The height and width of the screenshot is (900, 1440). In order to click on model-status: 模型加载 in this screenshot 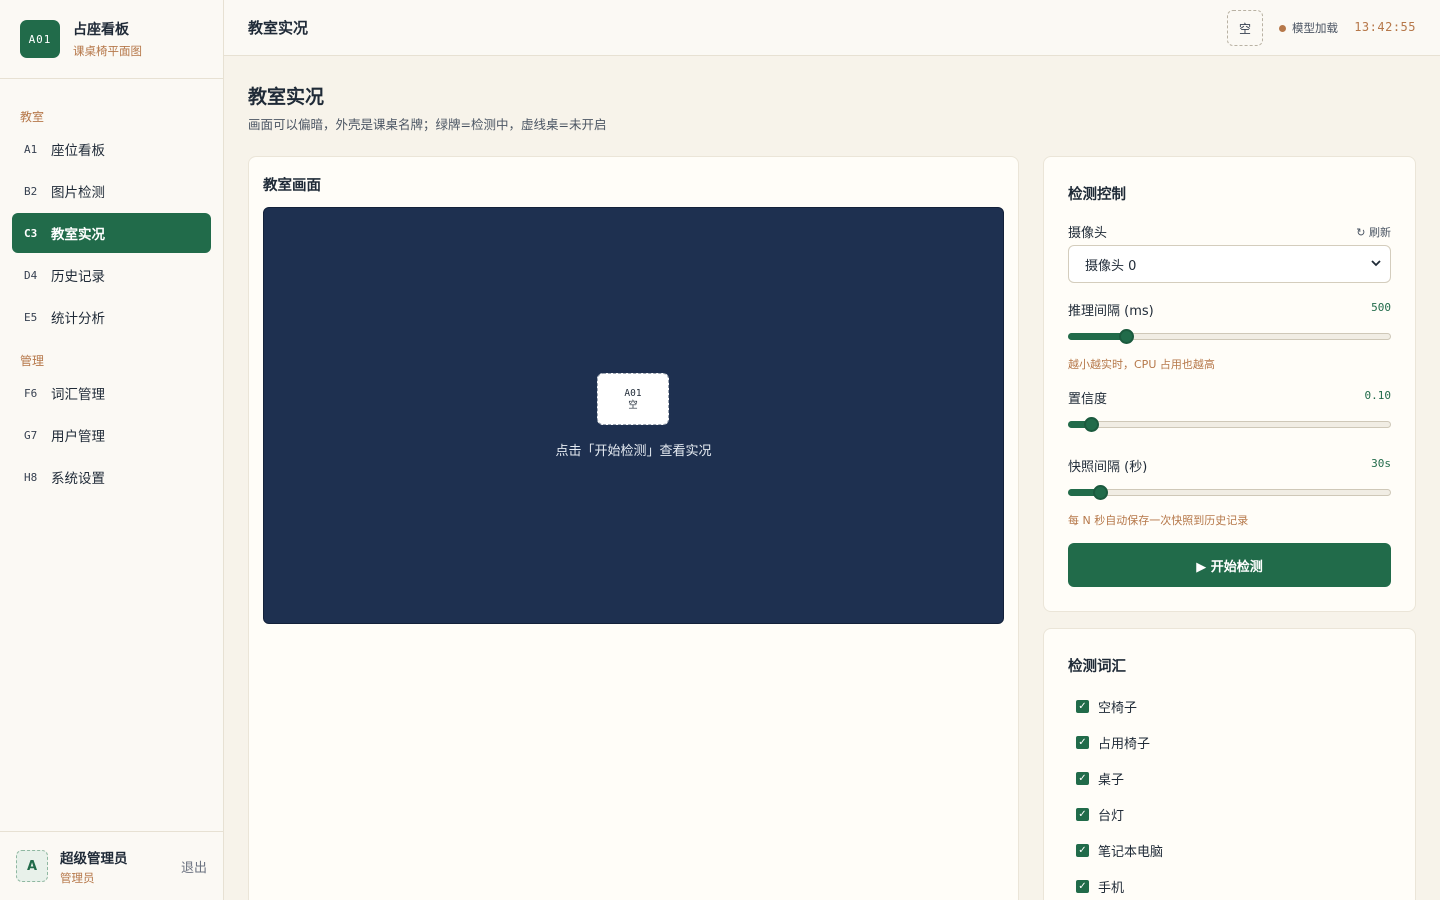, I will do `click(1308, 28)`.